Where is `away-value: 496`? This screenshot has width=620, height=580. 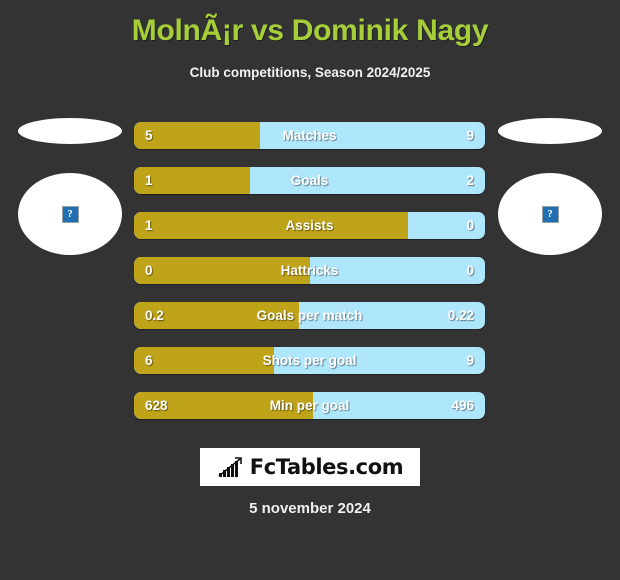 away-value: 496 is located at coordinates (462, 405).